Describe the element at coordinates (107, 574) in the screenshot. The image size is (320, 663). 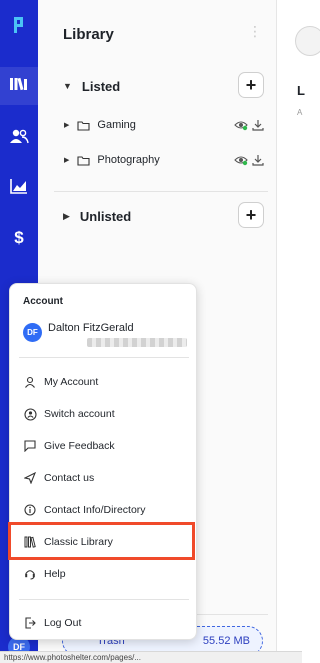
I see `menu-item-help: Help` at that location.